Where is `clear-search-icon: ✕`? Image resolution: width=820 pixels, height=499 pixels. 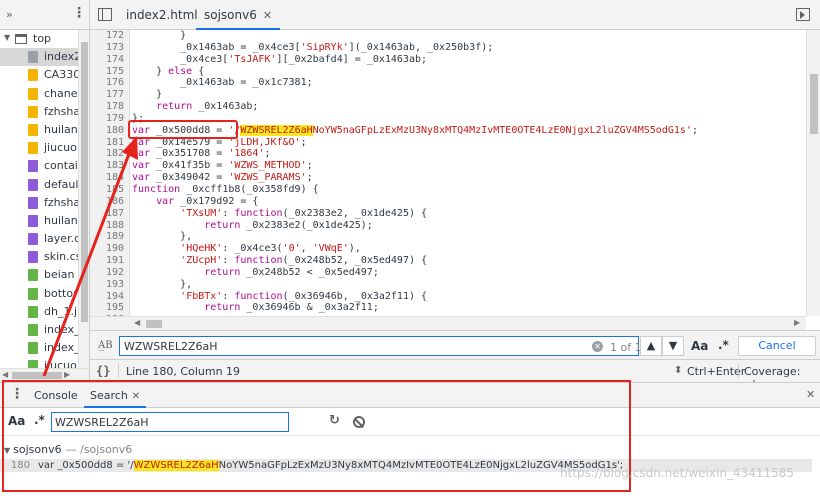 clear-search-icon: ✕ is located at coordinates (597, 346).